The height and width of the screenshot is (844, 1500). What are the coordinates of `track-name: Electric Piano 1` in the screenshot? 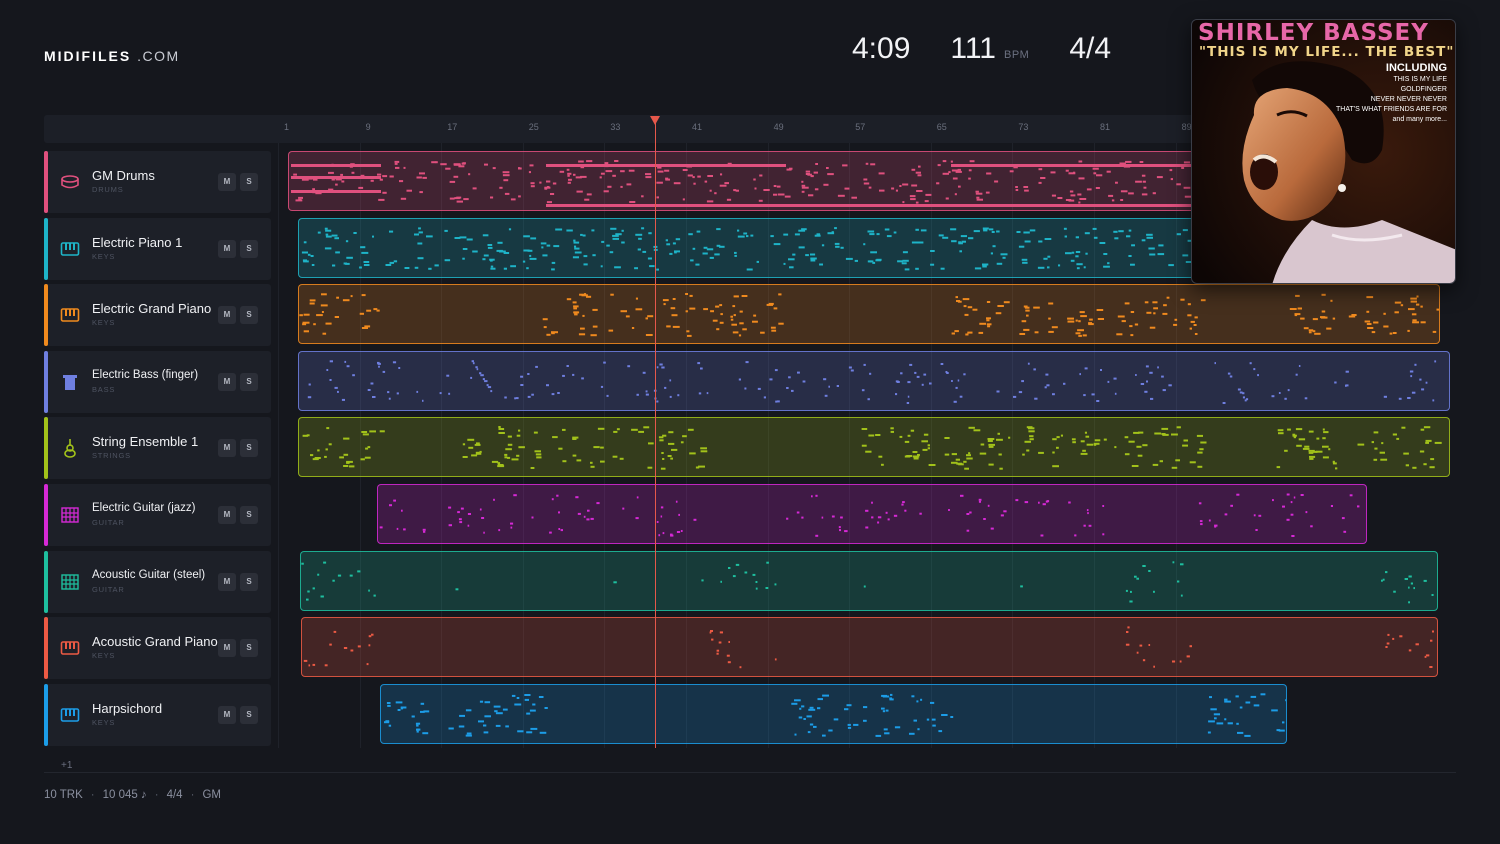 It's located at (137, 242).